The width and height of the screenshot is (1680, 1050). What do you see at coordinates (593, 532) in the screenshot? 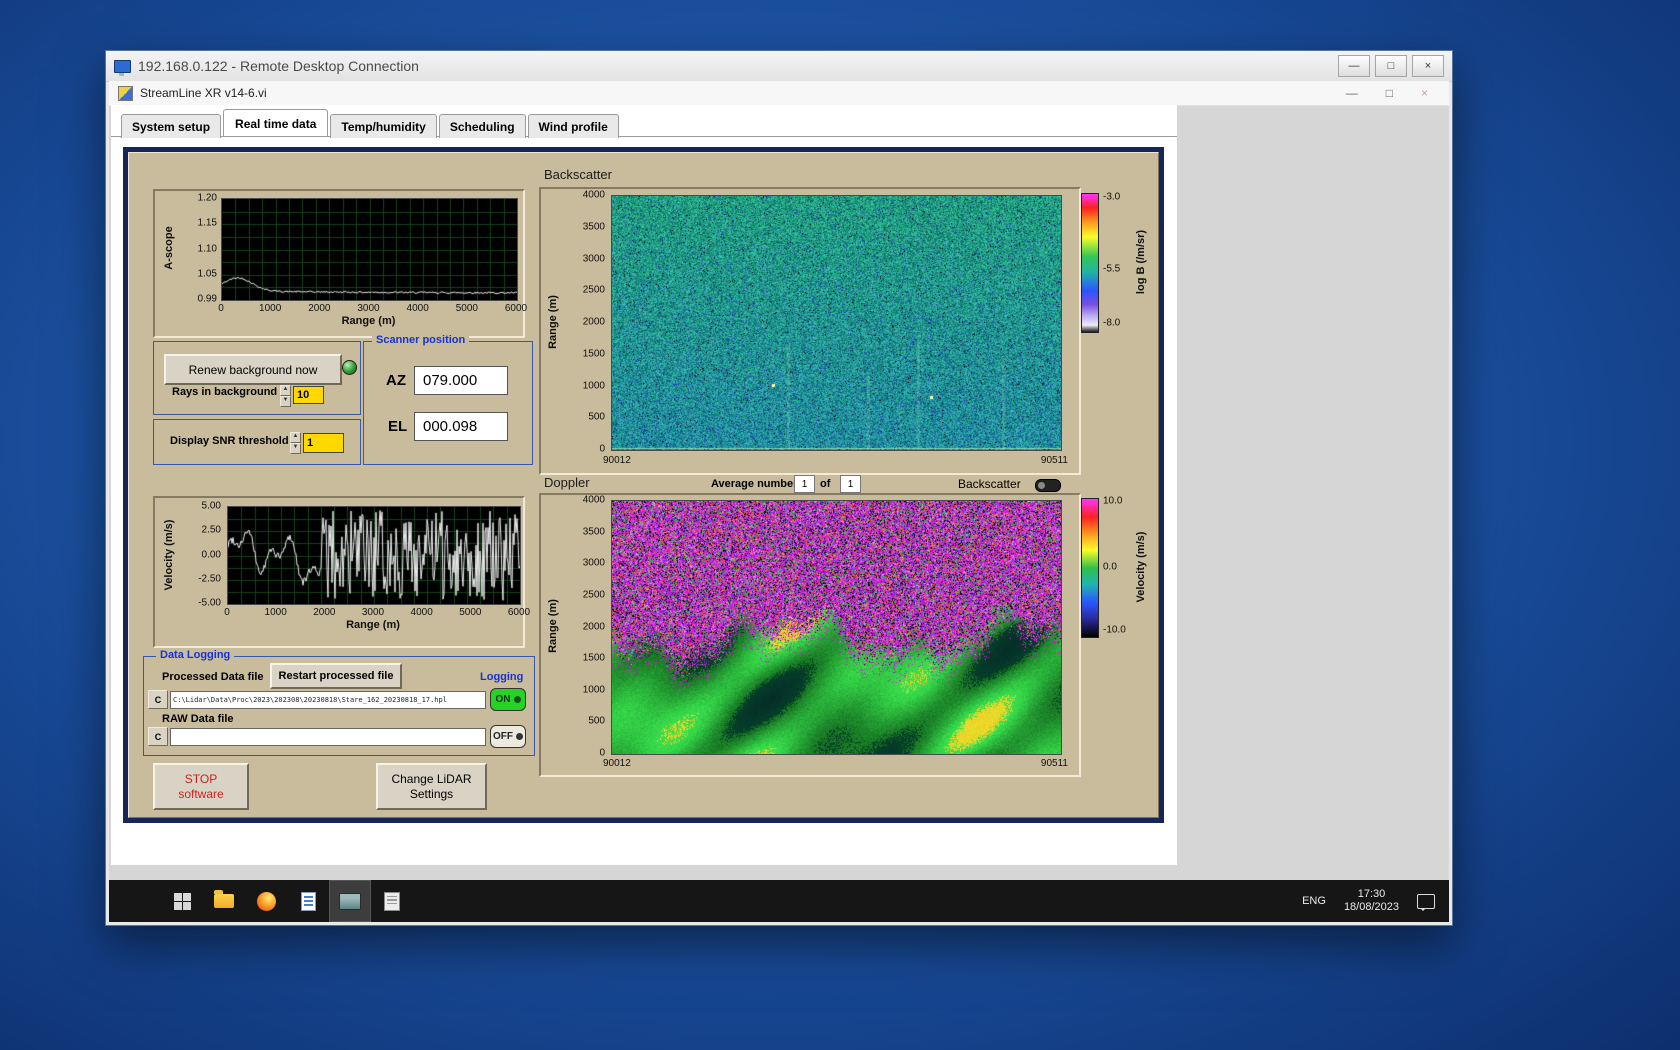
I see `y-tick-label: 3500` at bounding box center [593, 532].